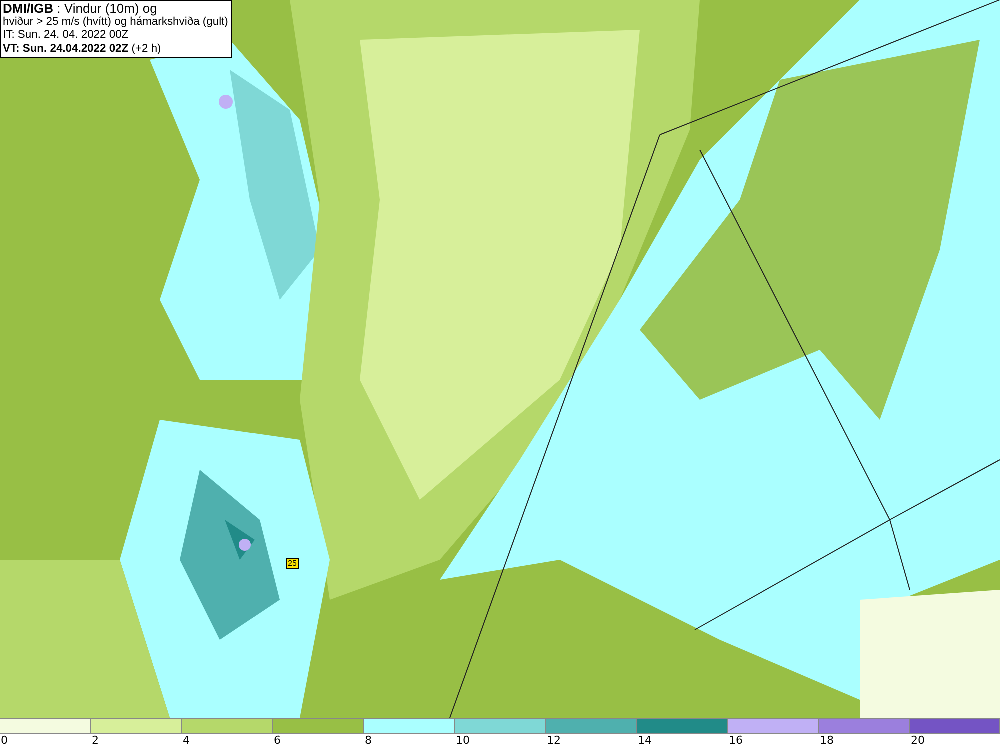 This screenshot has width=1000, height=747. I want to click on legend-tick-label: 0, so click(4, 740).